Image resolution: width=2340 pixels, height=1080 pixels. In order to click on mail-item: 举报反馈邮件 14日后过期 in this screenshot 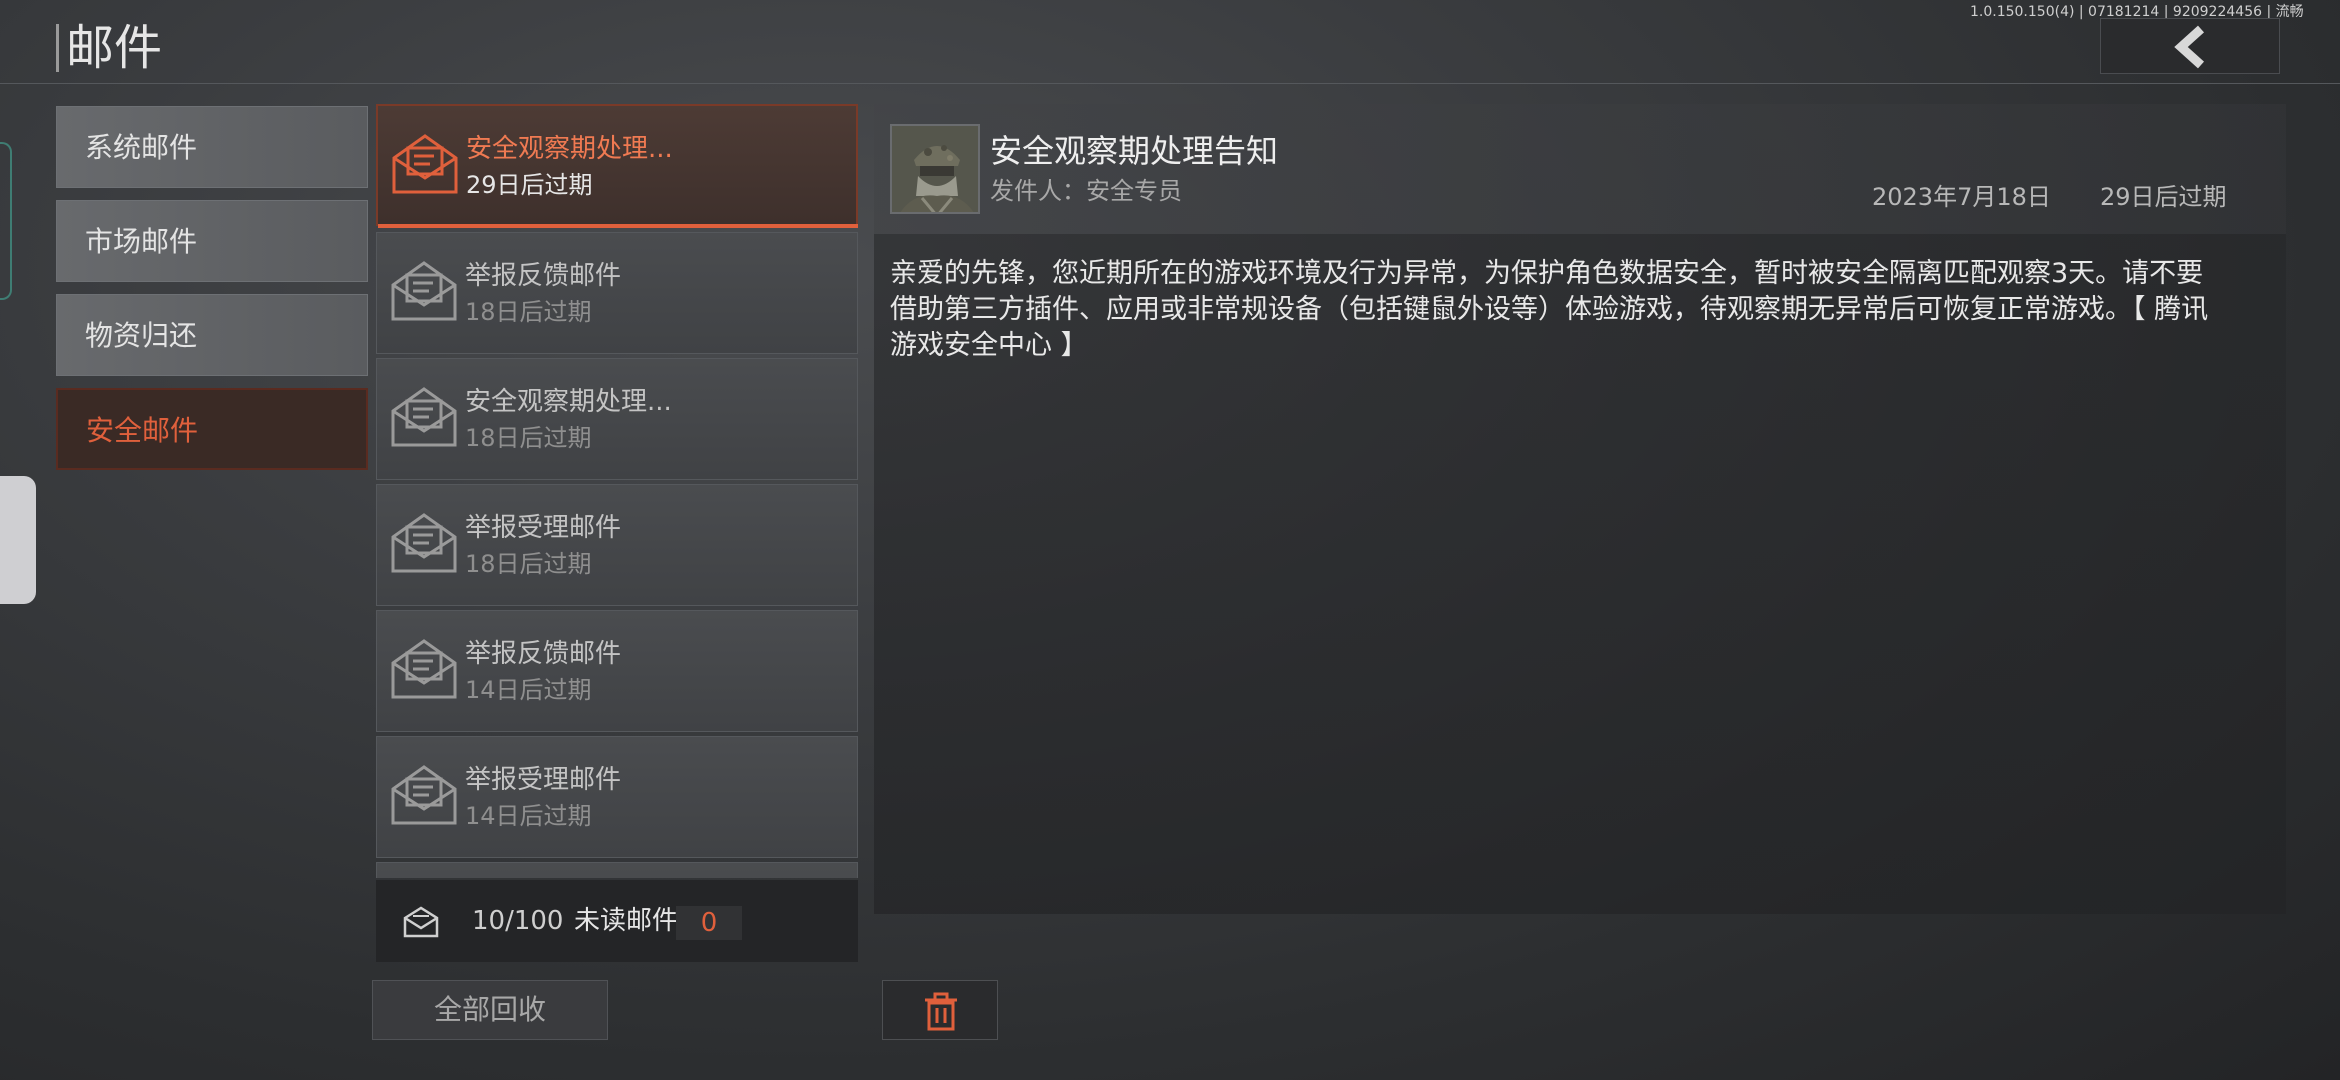, I will do `click(617, 671)`.